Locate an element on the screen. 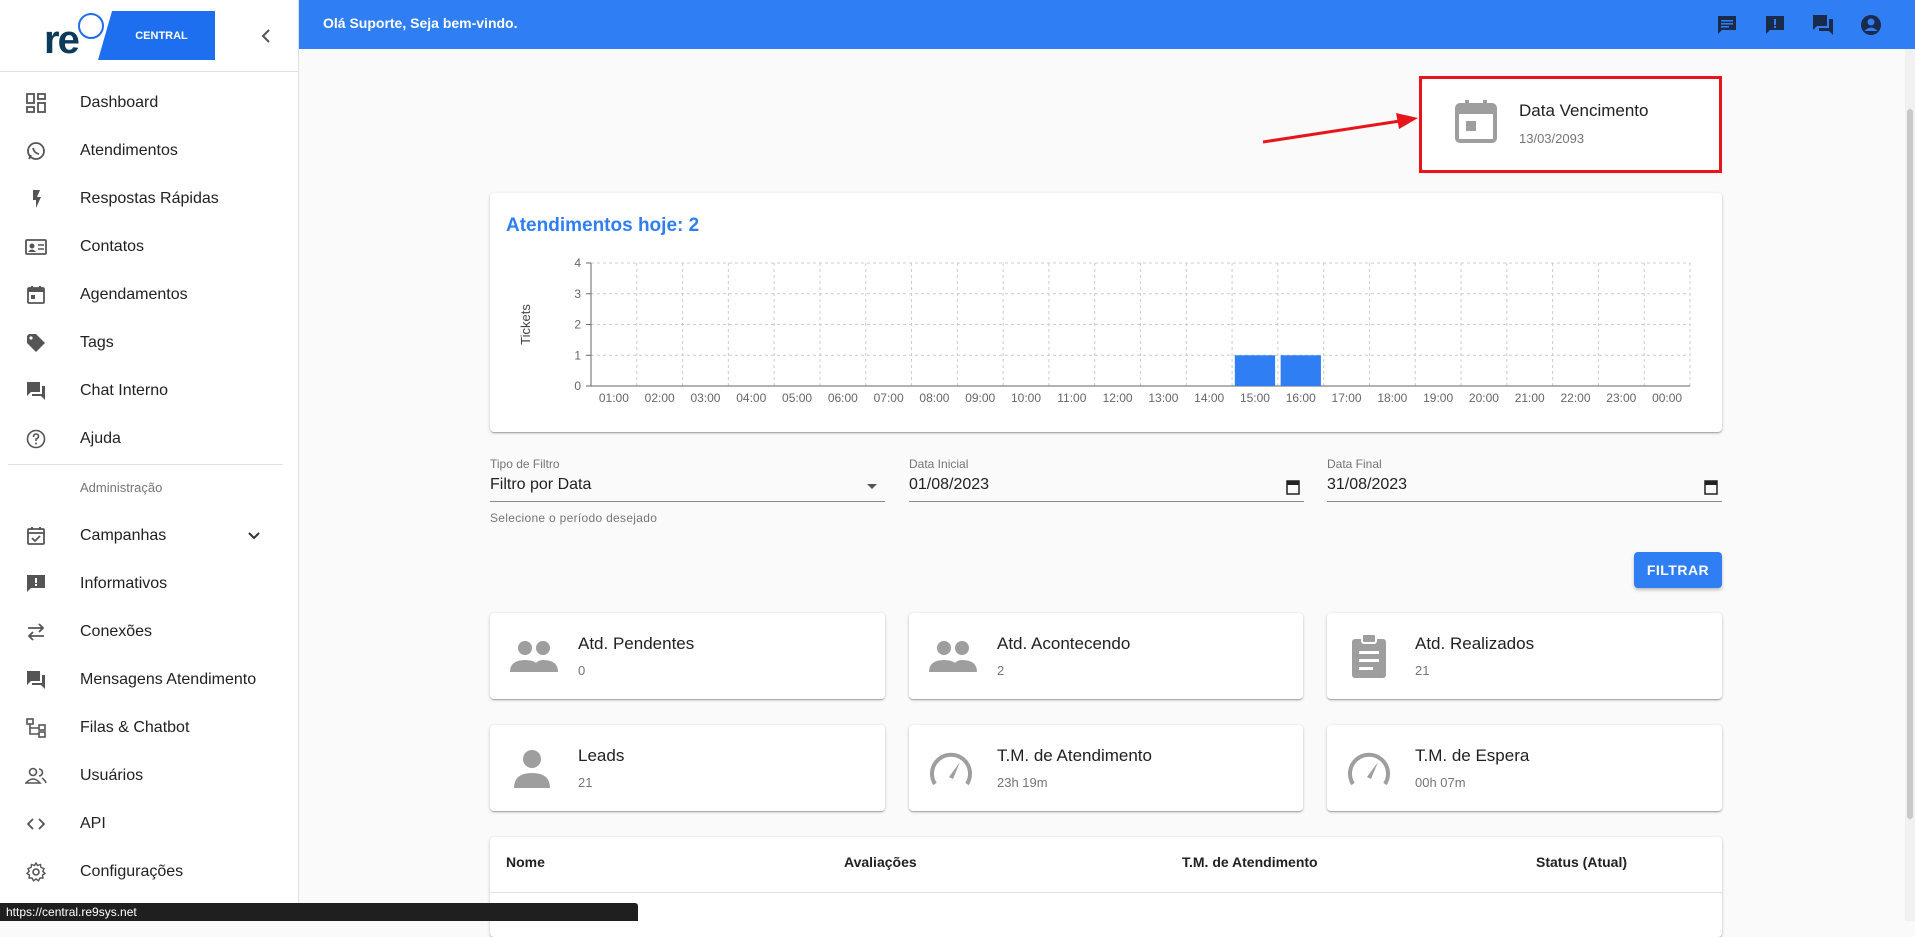 This screenshot has width=1915, height=937. sidebar-item-label: Ajuda is located at coordinates (100, 438).